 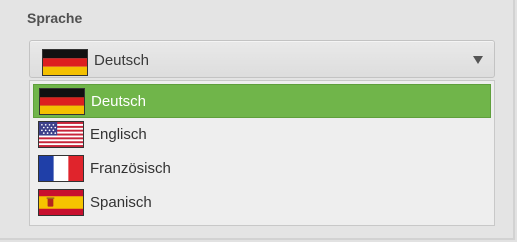 I want to click on language-option-label: Deutsch, so click(x=119, y=101).